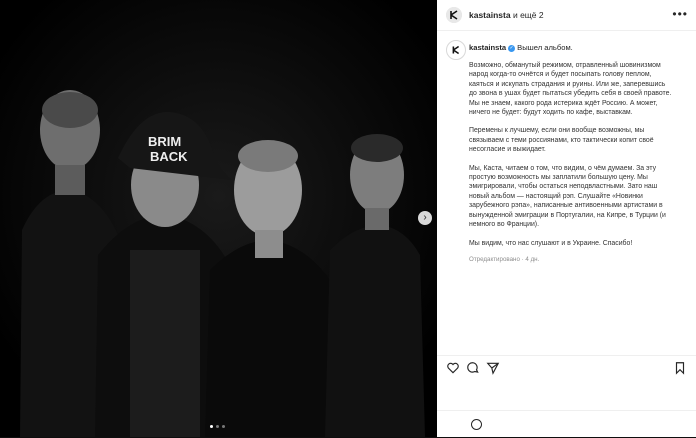  I want to click on send-icon, so click(493, 368).